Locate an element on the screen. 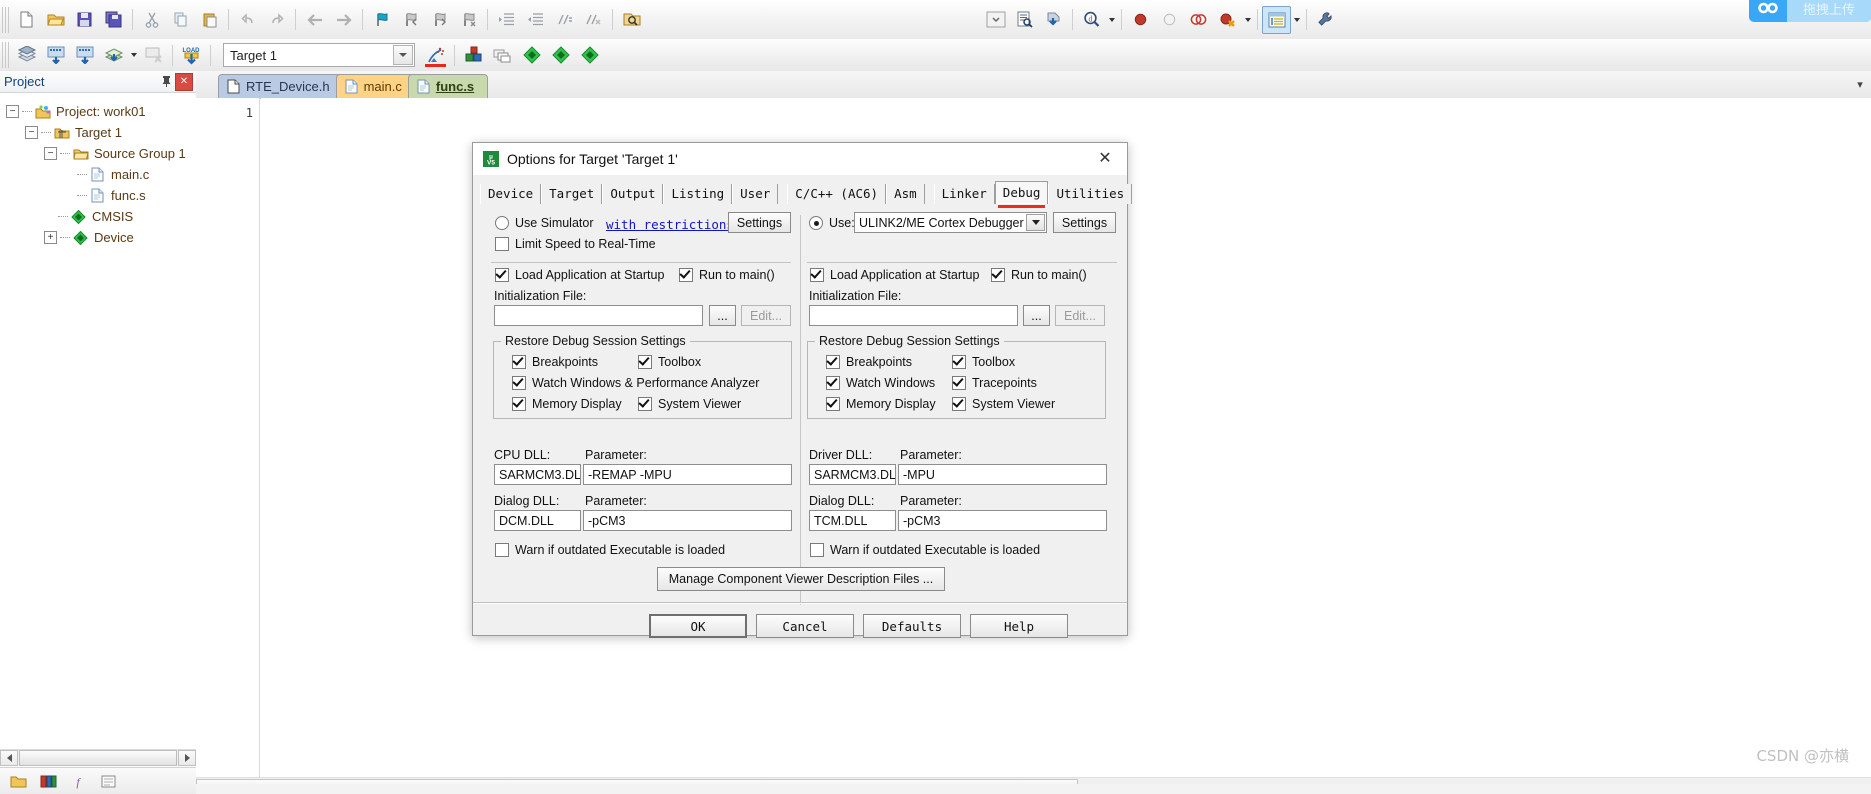 The height and width of the screenshot is (794, 1871). toolbar-grip is located at coordinates (5, 19).